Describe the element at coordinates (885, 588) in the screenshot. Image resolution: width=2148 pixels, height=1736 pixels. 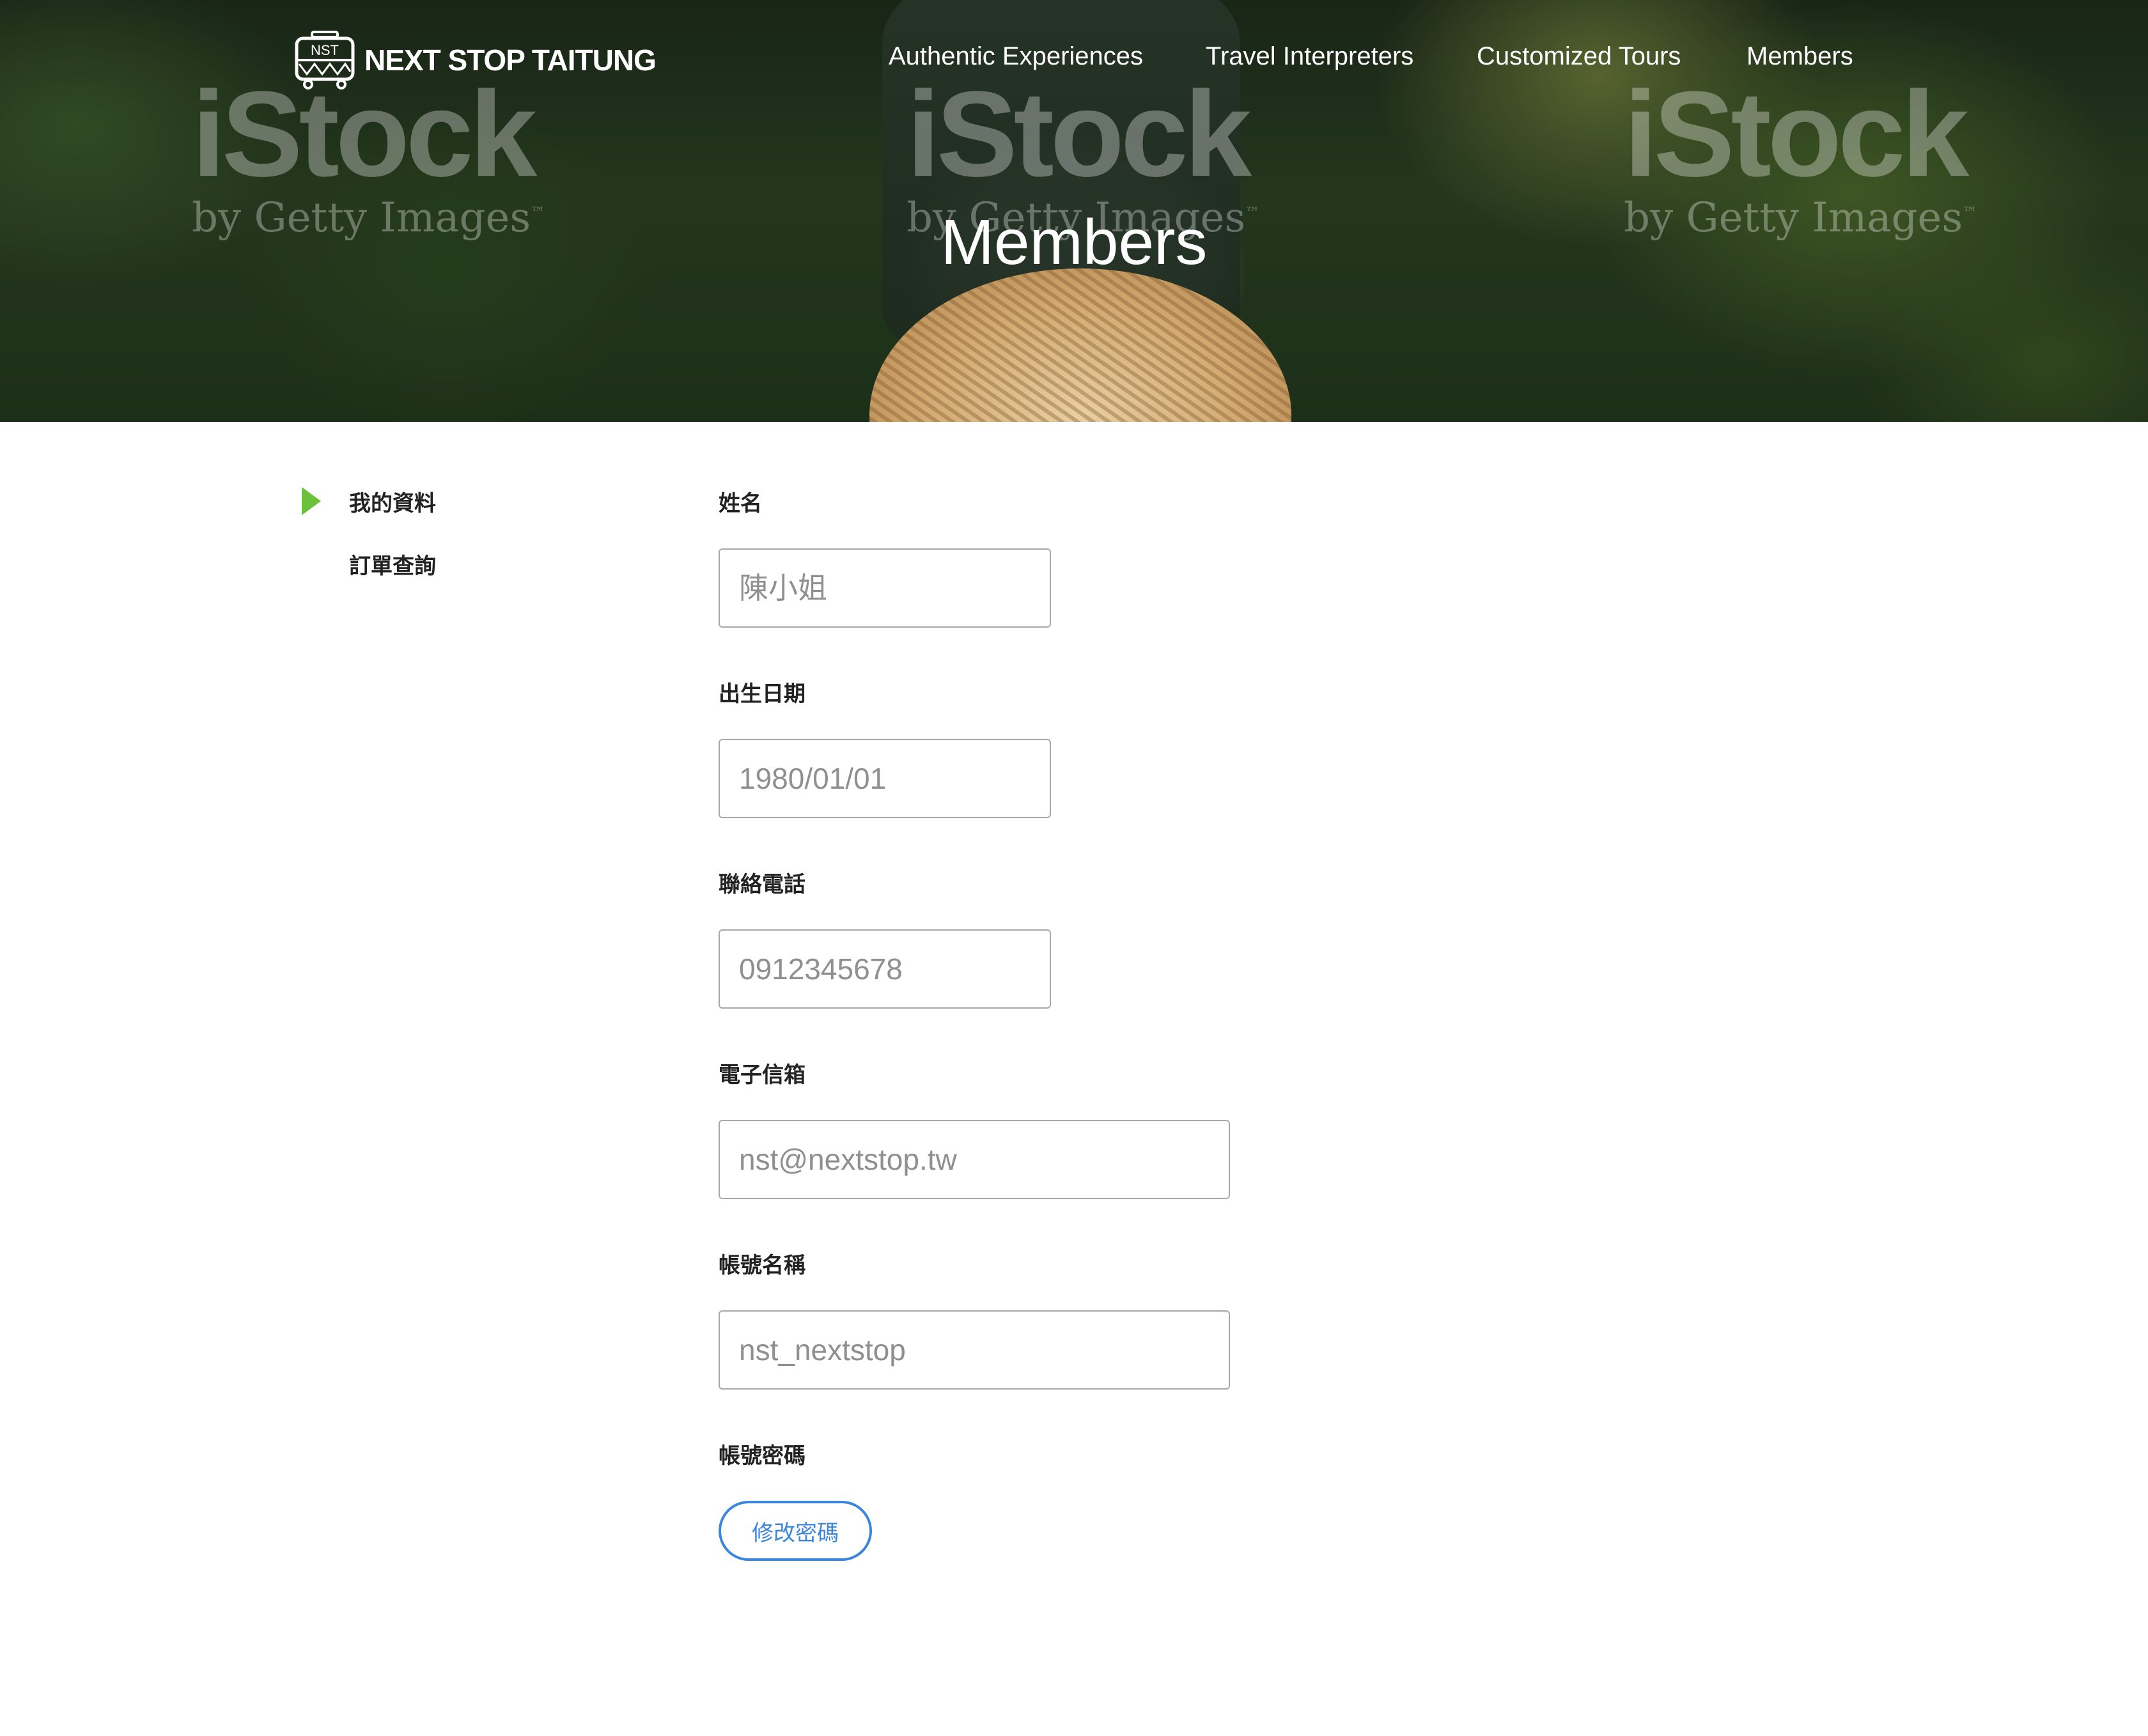
I see `name-field` at that location.